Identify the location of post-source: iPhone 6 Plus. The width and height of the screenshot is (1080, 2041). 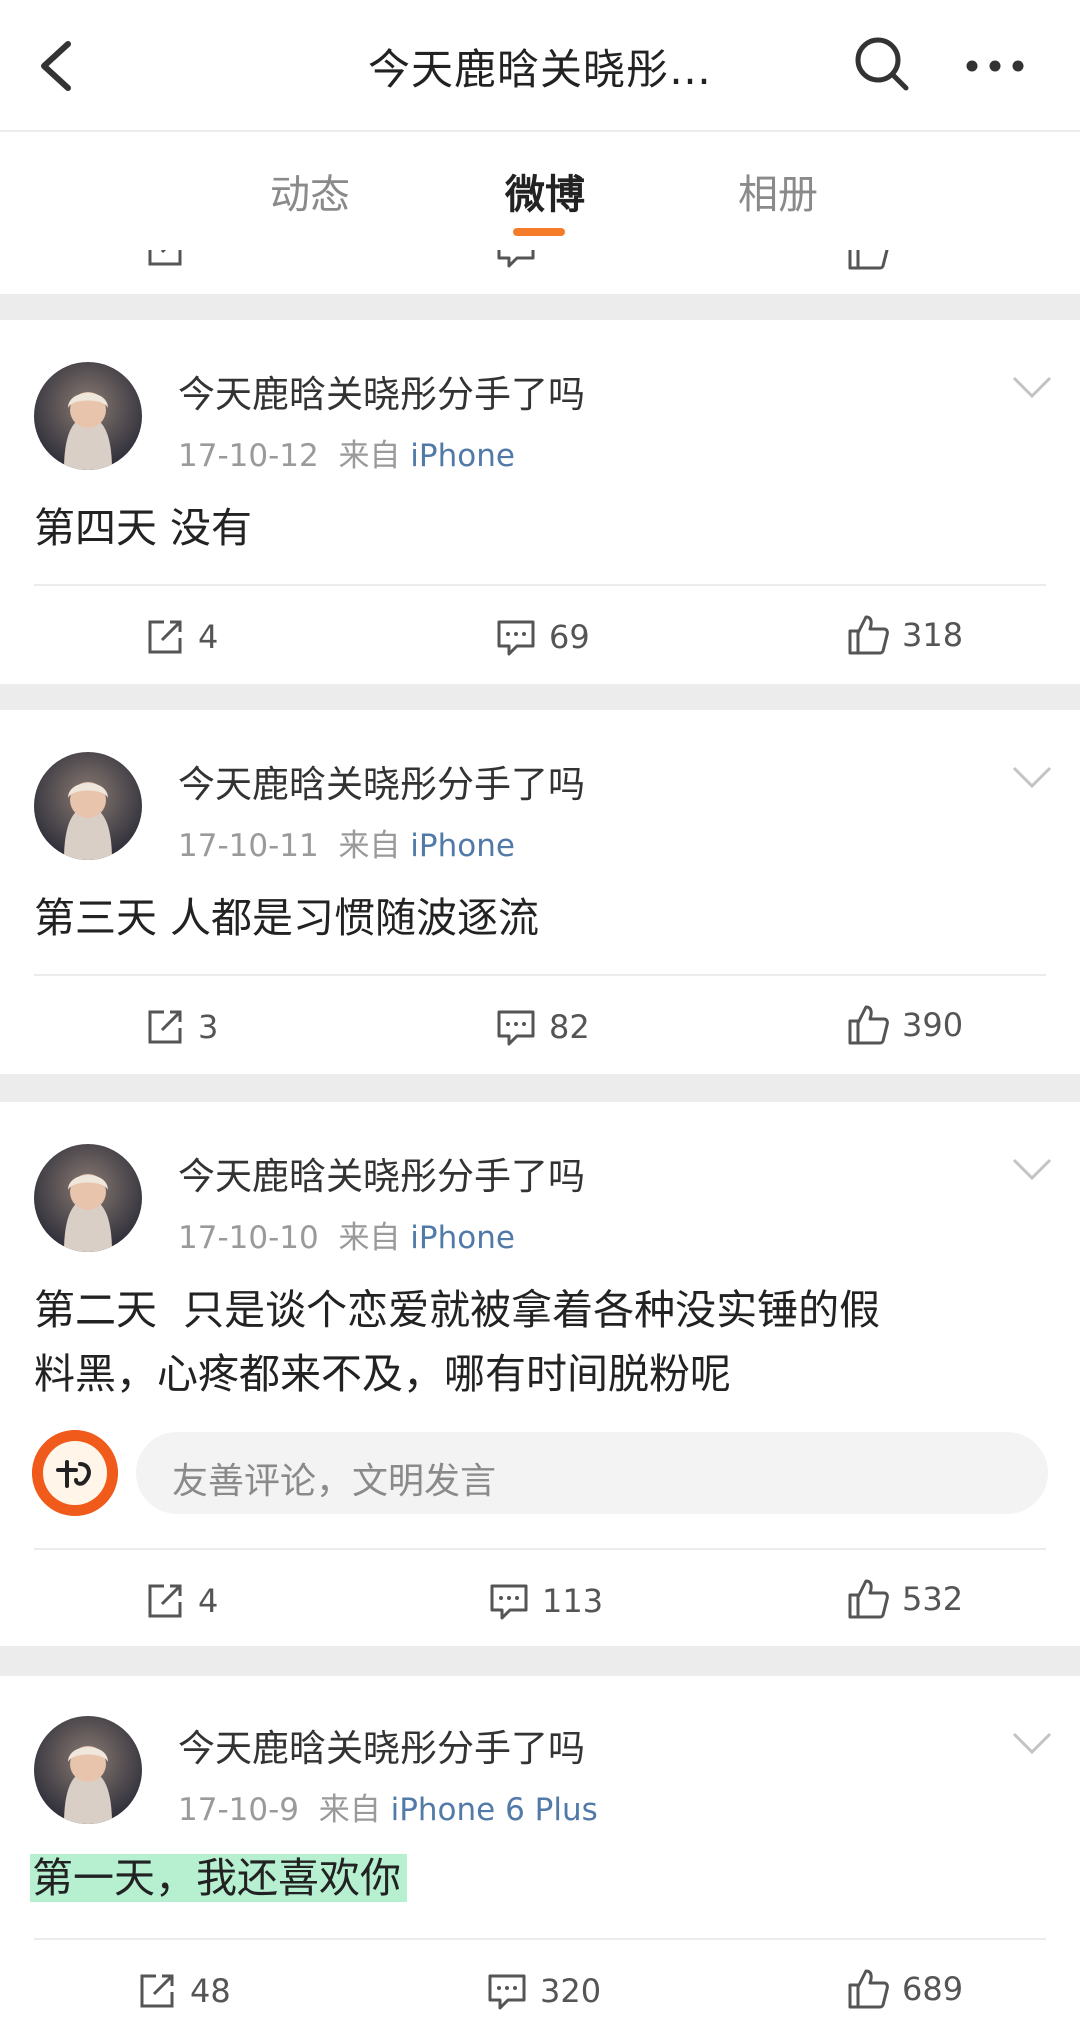
(494, 1810).